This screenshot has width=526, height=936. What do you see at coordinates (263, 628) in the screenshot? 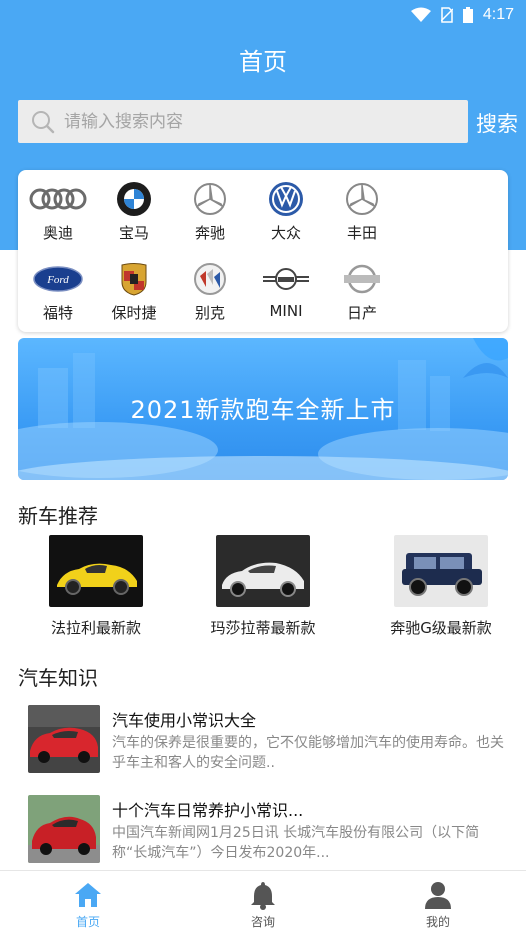
I see `car-name: 玛莎拉蒂最新款` at bounding box center [263, 628].